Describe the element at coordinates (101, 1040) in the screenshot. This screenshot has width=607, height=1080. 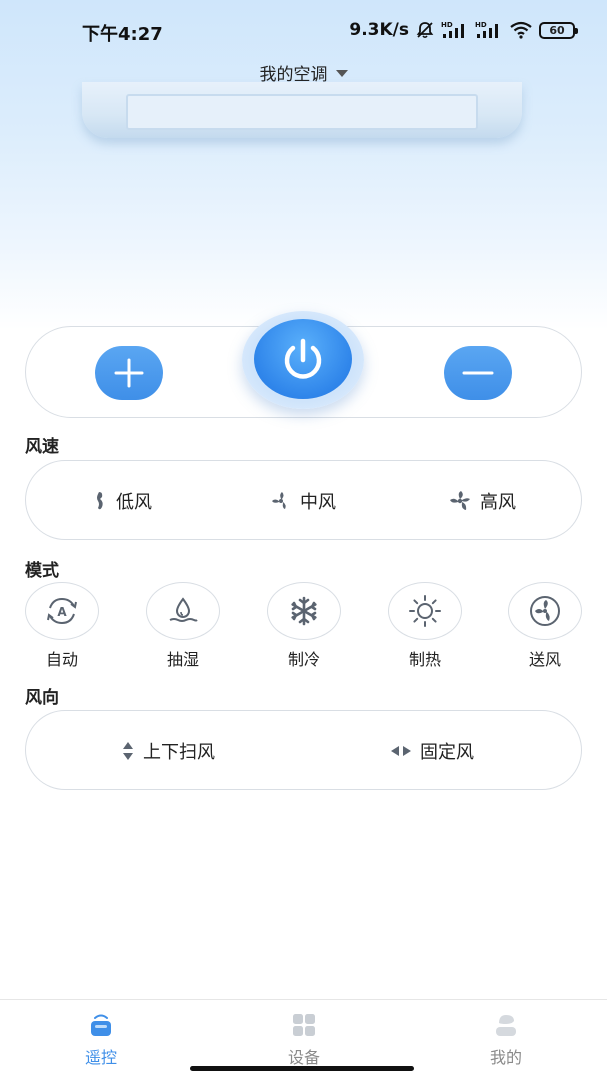
I see `tab-remote: 遥控` at that location.